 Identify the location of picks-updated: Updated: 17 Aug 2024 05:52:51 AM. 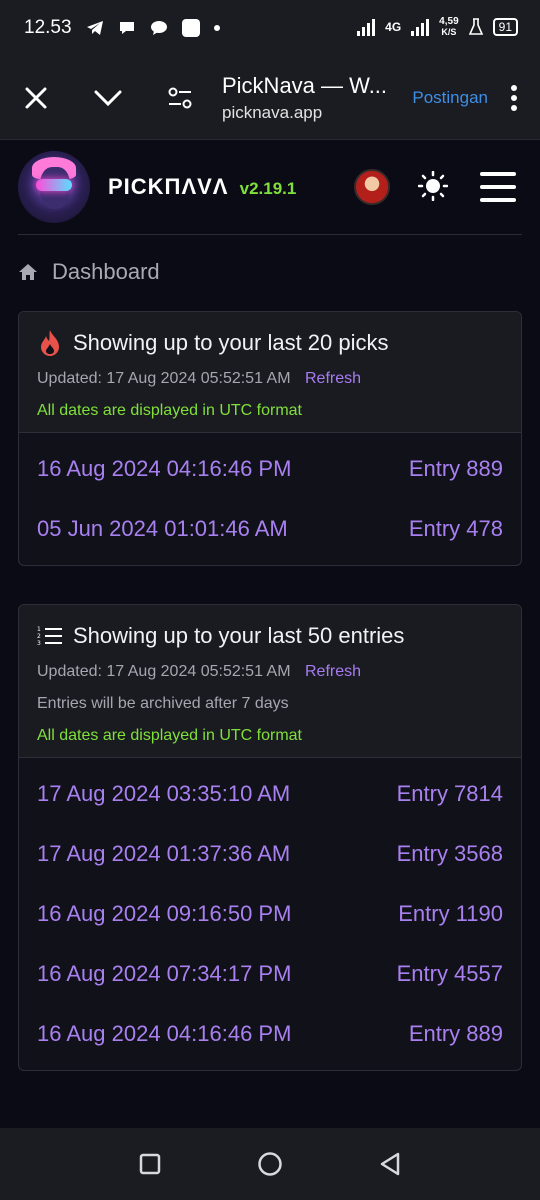
(164, 378).